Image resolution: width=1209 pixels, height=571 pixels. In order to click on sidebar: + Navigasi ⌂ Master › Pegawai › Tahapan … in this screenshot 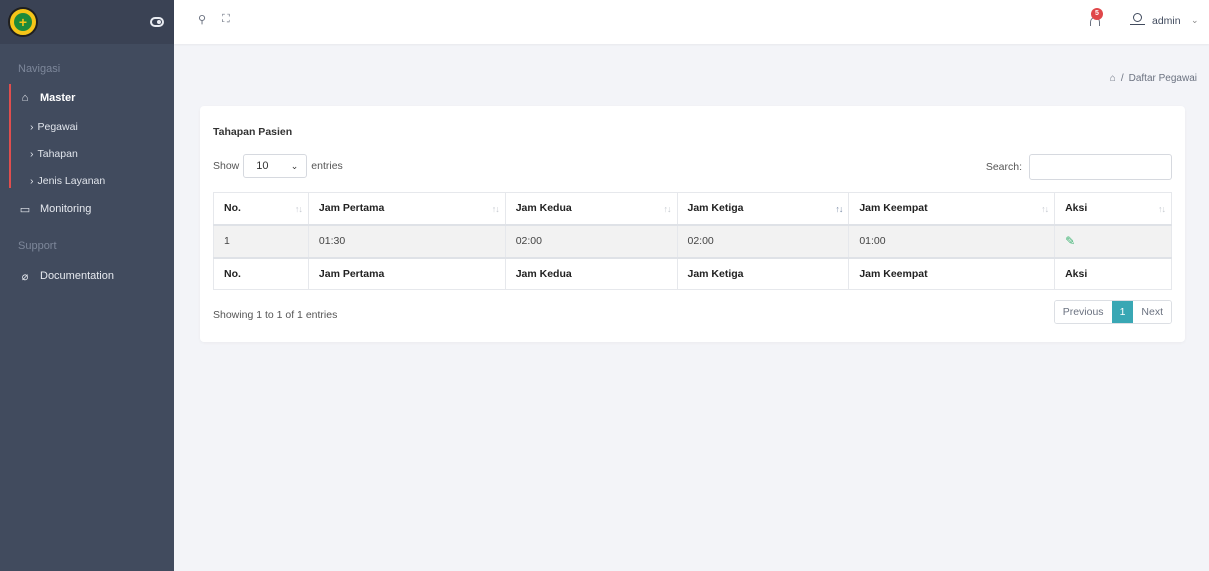, I will do `click(87, 285)`.